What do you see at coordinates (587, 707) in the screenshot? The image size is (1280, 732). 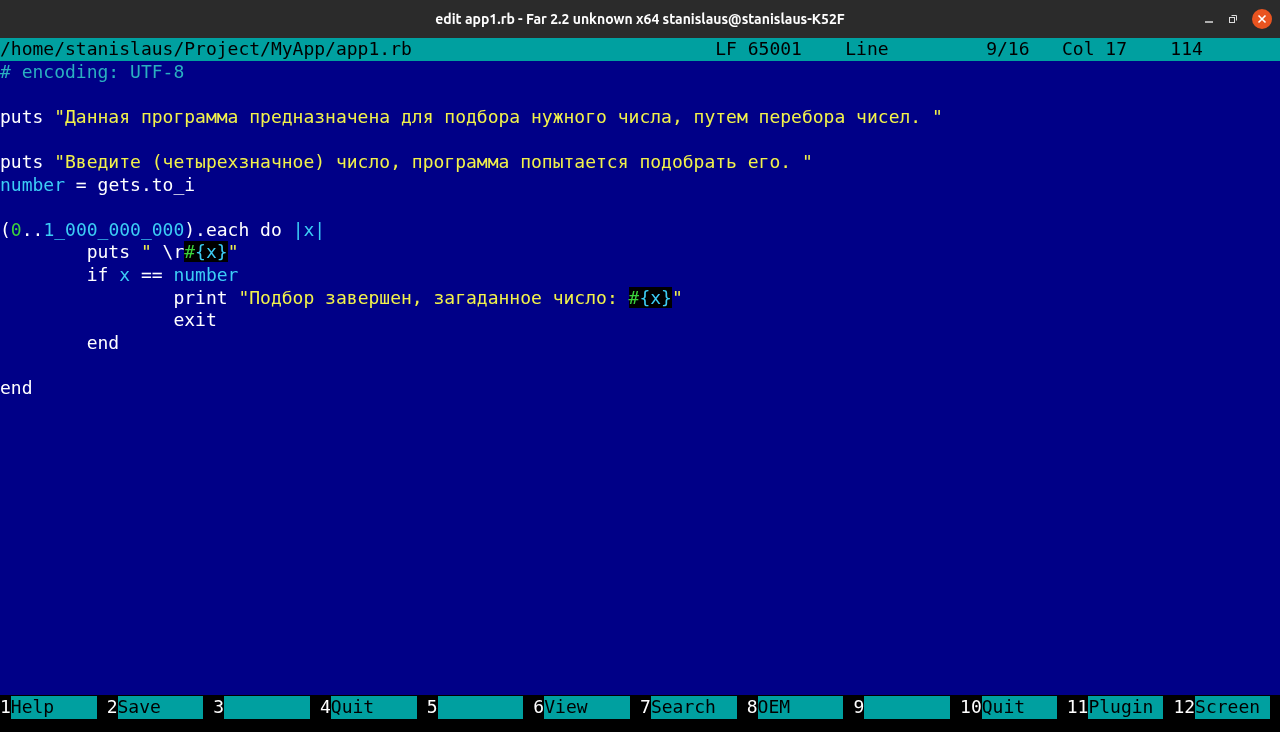 I see `function-key-button: View` at bounding box center [587, 707].